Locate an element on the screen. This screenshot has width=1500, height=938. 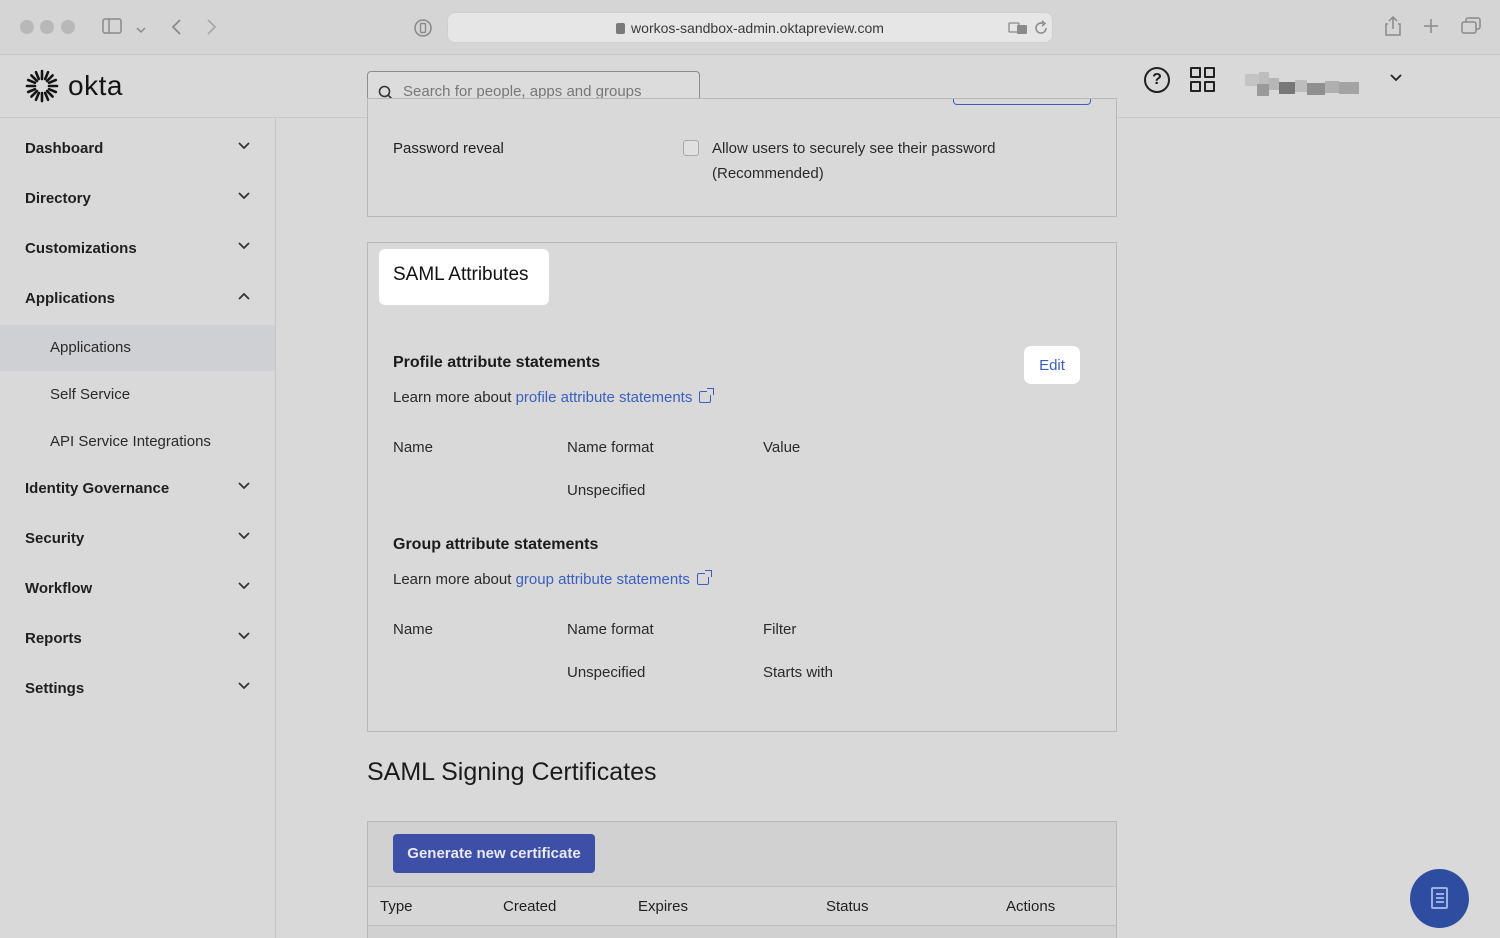
certificates-table-header: Type Created Expires Status Actions is located at coordinates (742, 906).